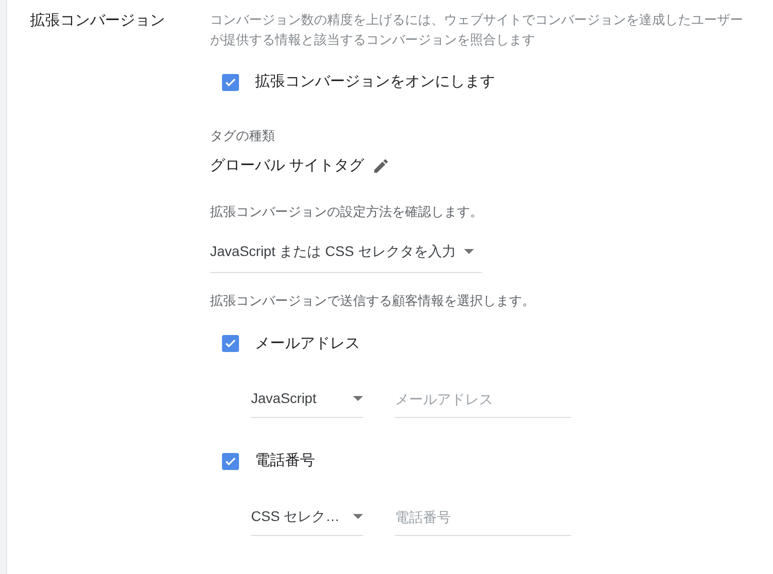 The height and width of the screenshot is (574, 773). Describe the element at coordinates (347, 211) in the screenshot. I see `instruction-text: 拡張コンバージョンの設定方法を確認します。` at that location.